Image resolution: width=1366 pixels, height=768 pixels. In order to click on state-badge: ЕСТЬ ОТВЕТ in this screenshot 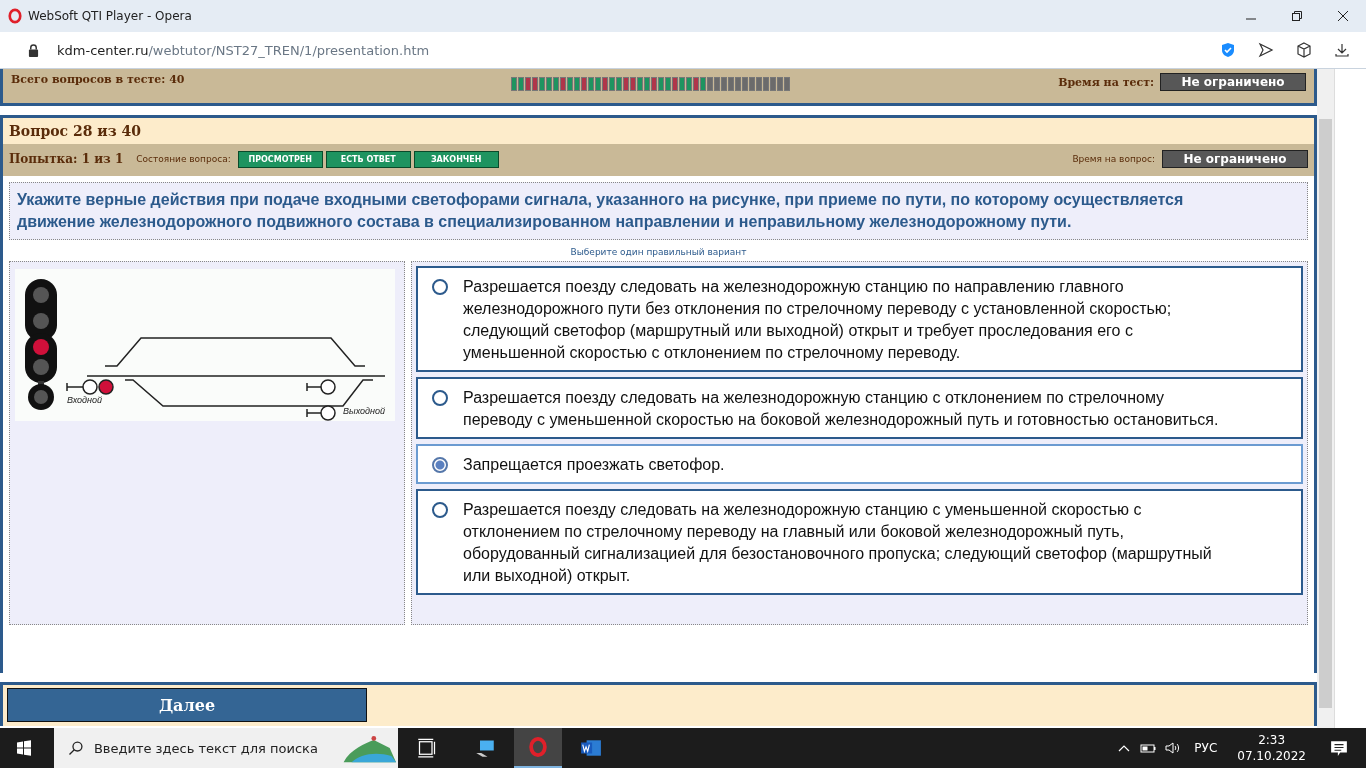, I will do `click(368, 159)`.